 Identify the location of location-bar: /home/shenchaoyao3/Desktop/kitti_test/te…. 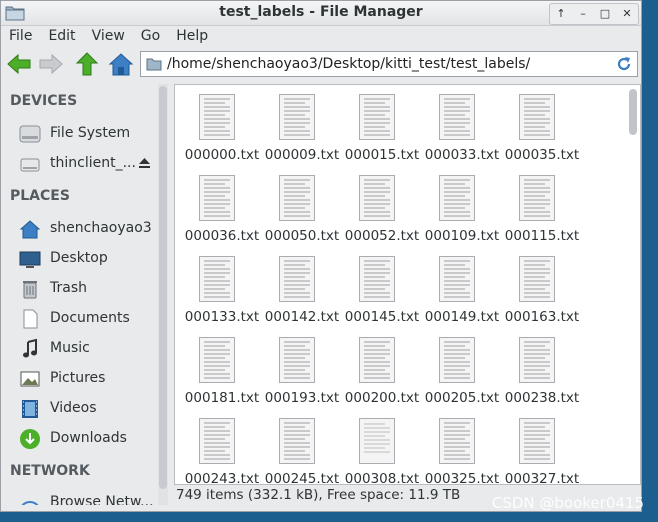
(389, 64).